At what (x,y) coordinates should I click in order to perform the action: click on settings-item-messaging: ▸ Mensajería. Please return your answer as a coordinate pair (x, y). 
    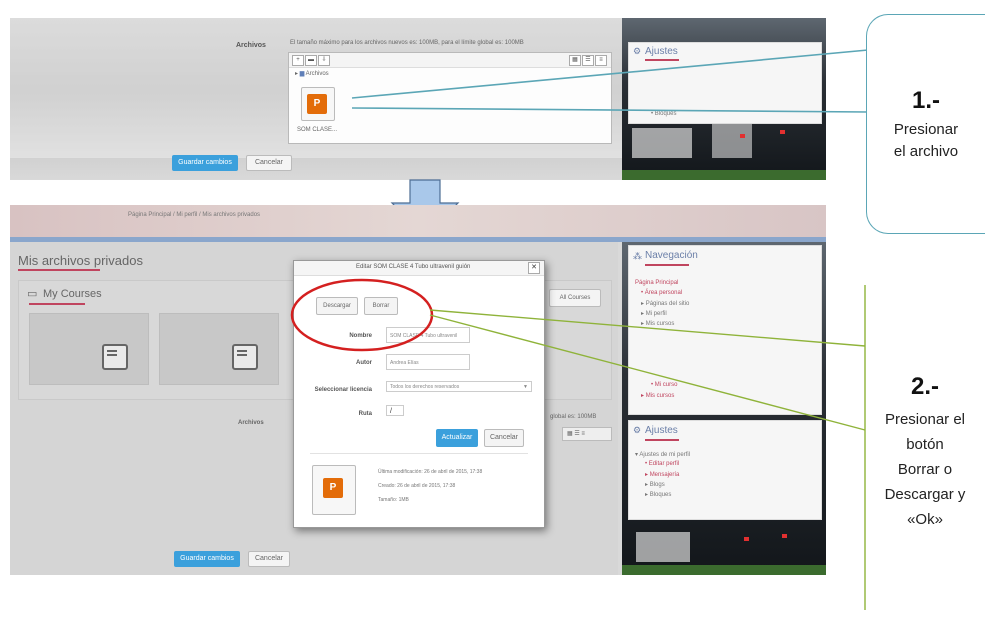
    Looking at the image, I should click on (662, 474).